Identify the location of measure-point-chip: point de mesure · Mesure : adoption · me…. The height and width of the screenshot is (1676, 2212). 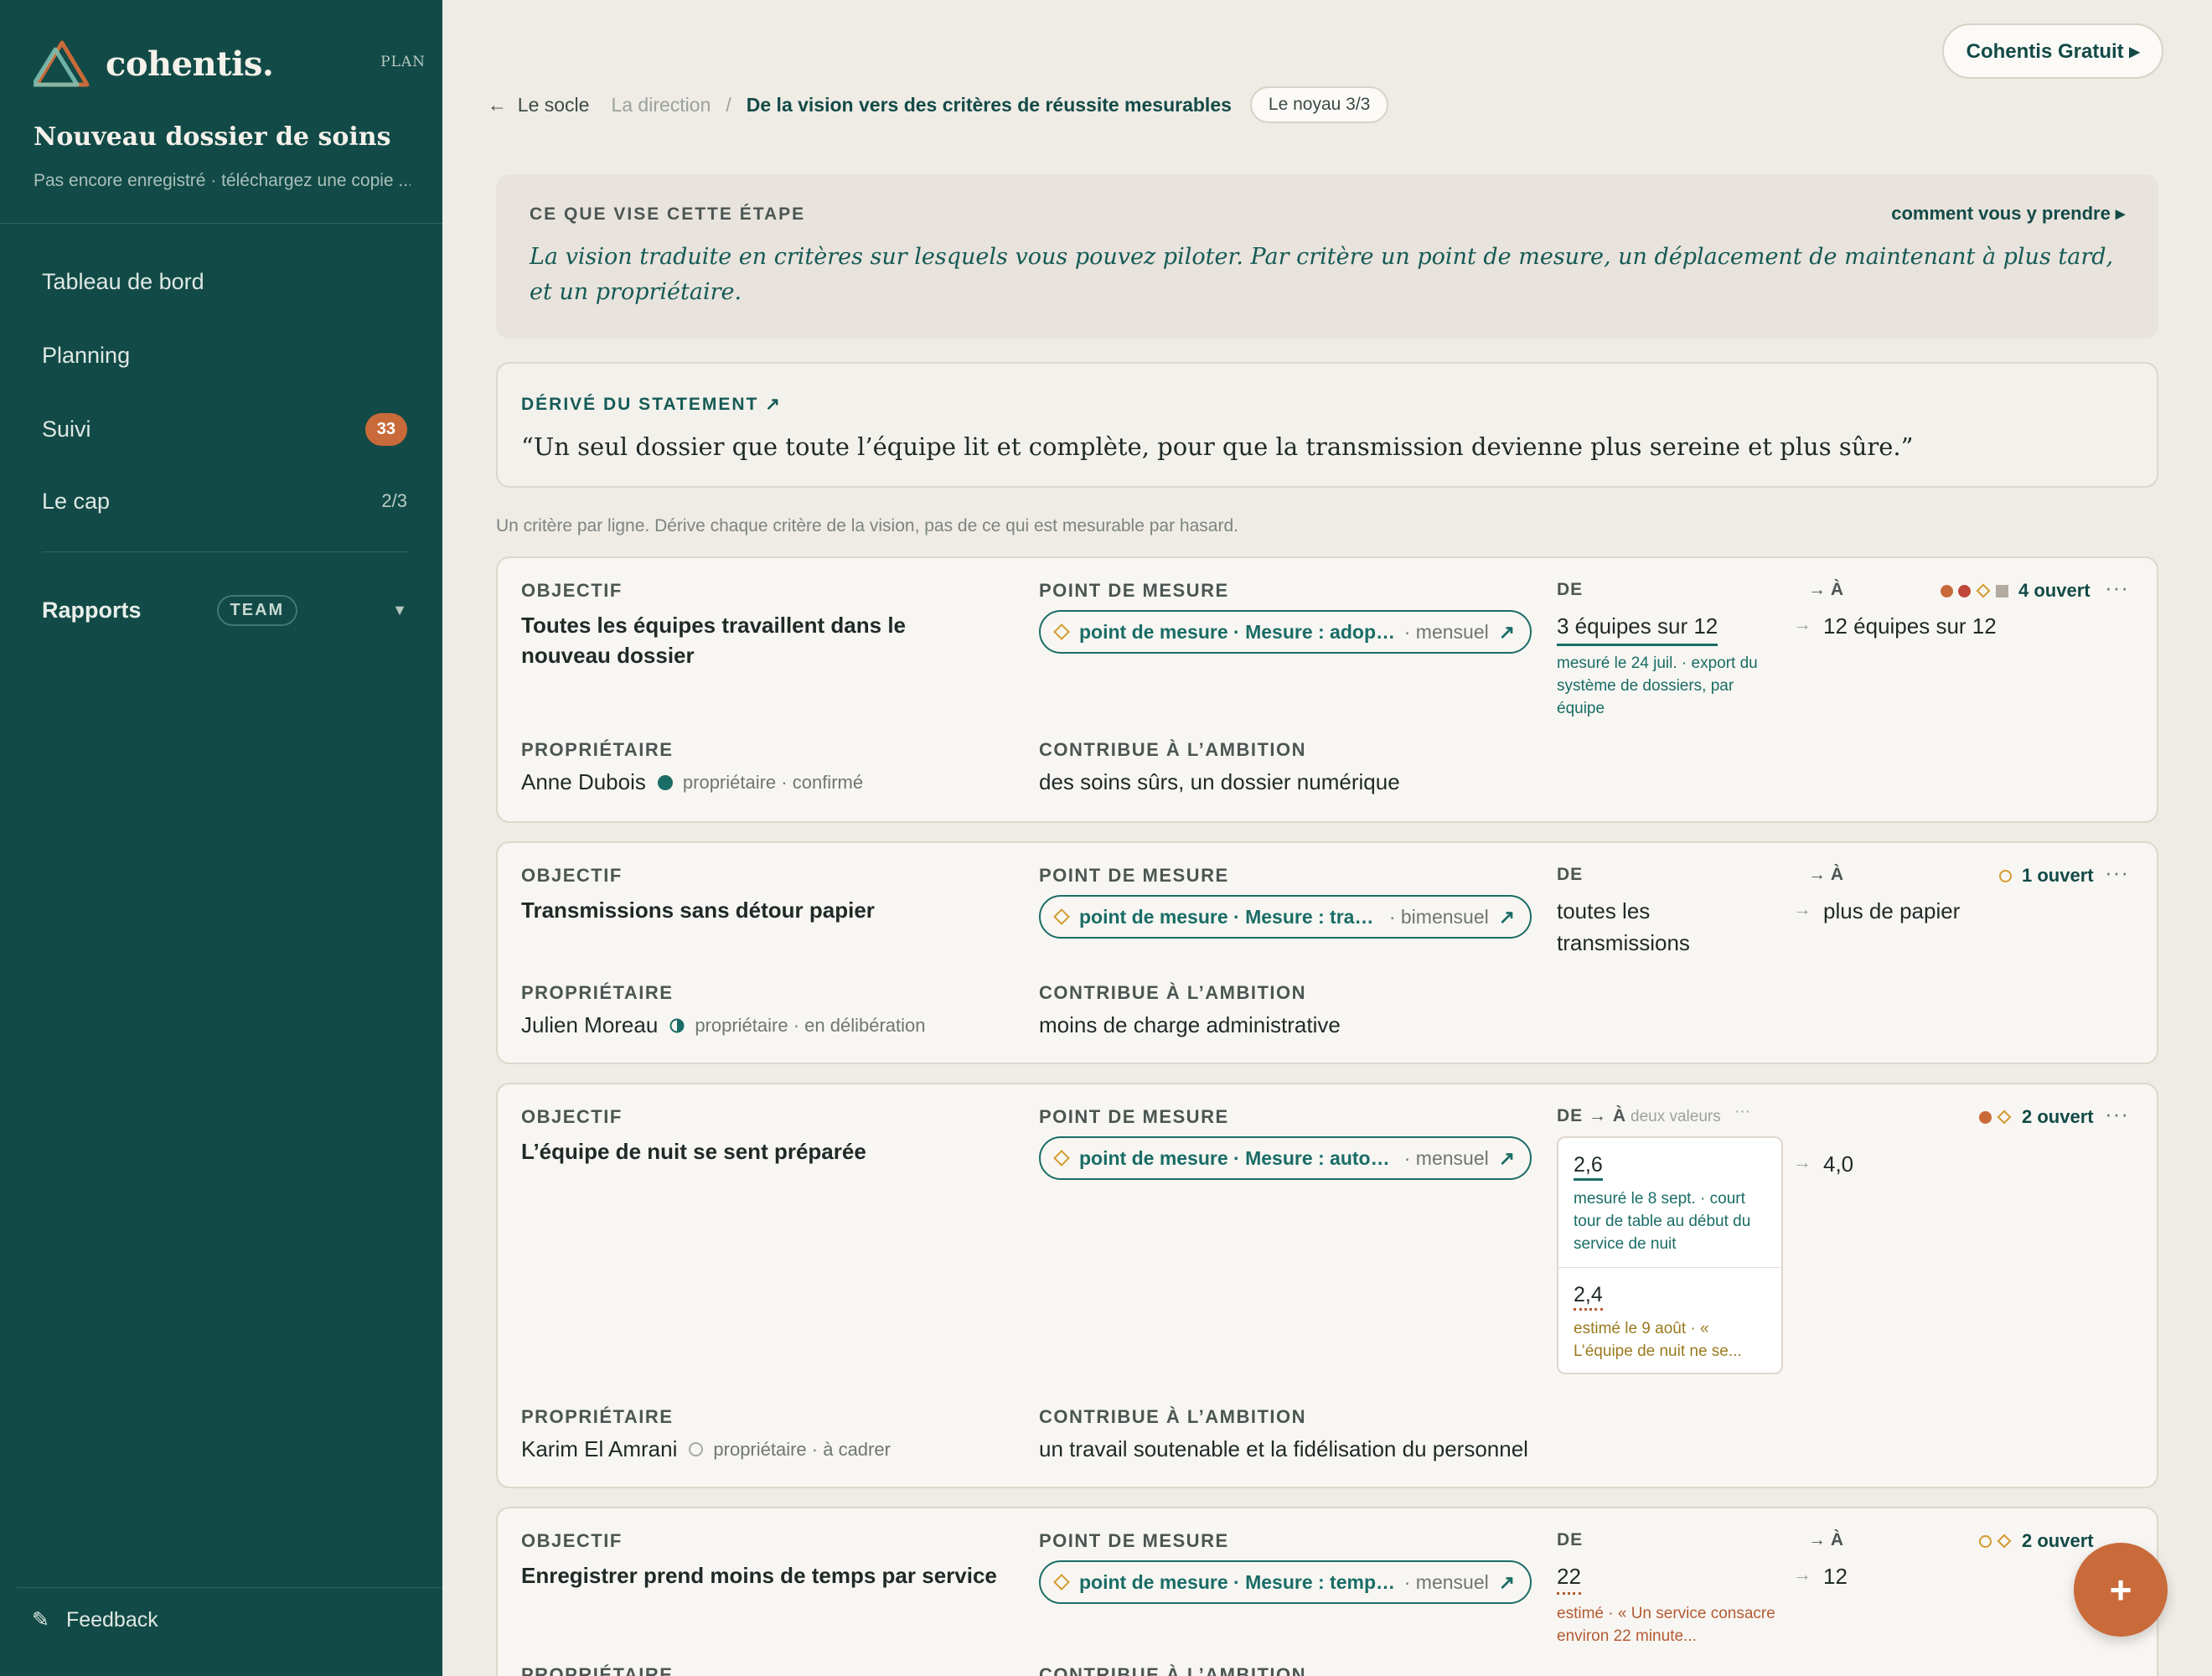
(1285, 632).